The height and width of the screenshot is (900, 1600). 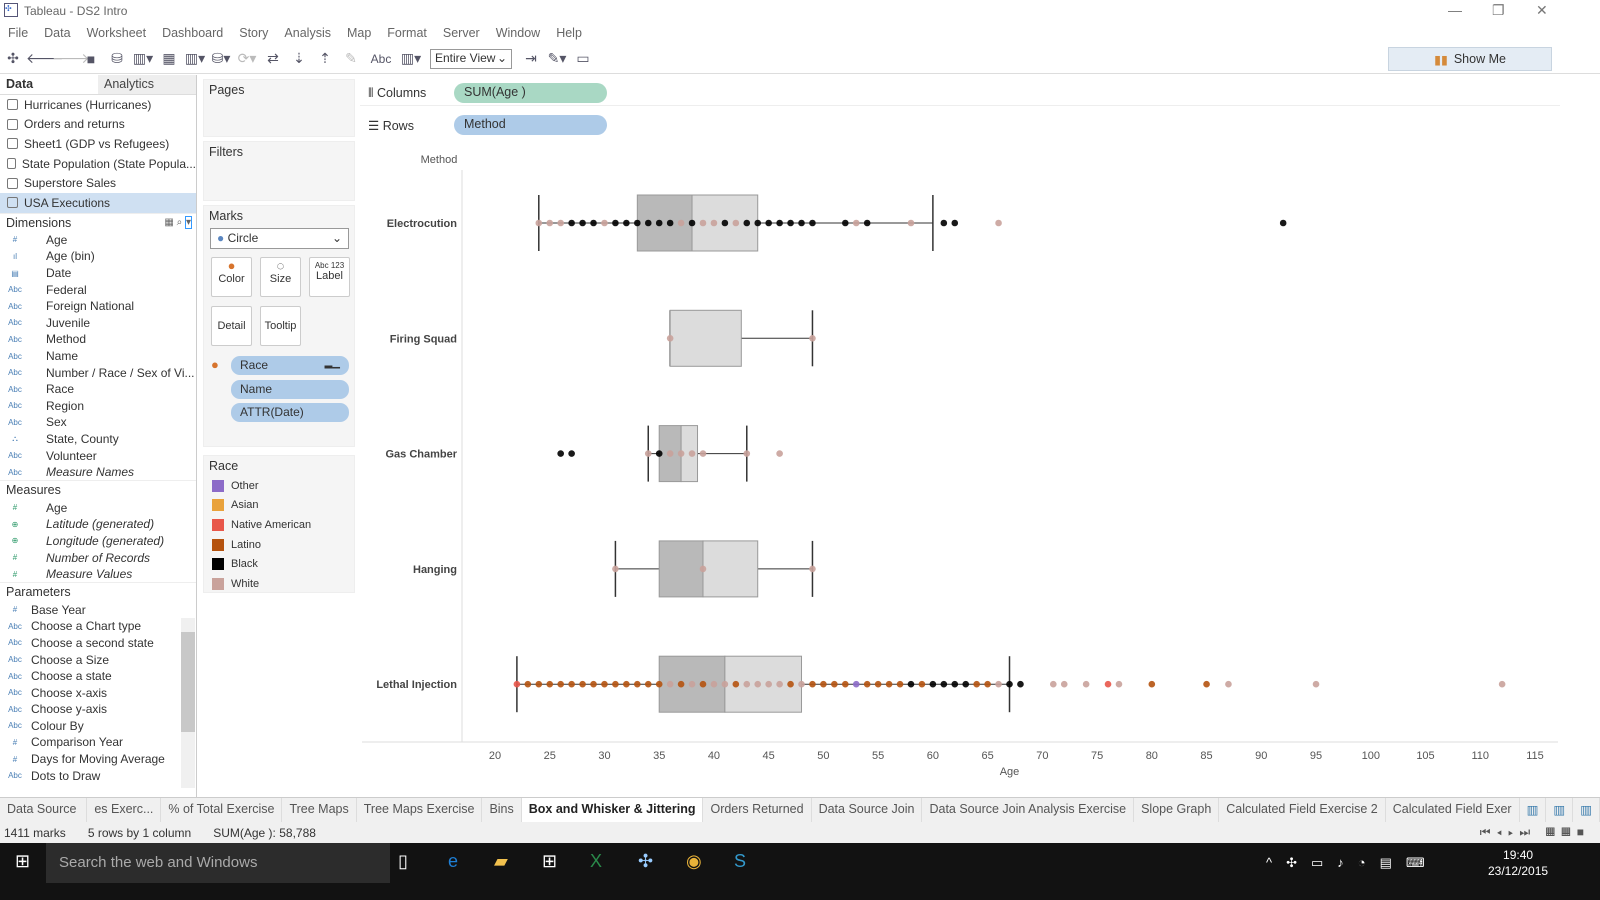 What do you see at coordinates (557, 58) in the screenshot?
I see `annotate-icon: ✎▾` at bounding box center [557, 58].